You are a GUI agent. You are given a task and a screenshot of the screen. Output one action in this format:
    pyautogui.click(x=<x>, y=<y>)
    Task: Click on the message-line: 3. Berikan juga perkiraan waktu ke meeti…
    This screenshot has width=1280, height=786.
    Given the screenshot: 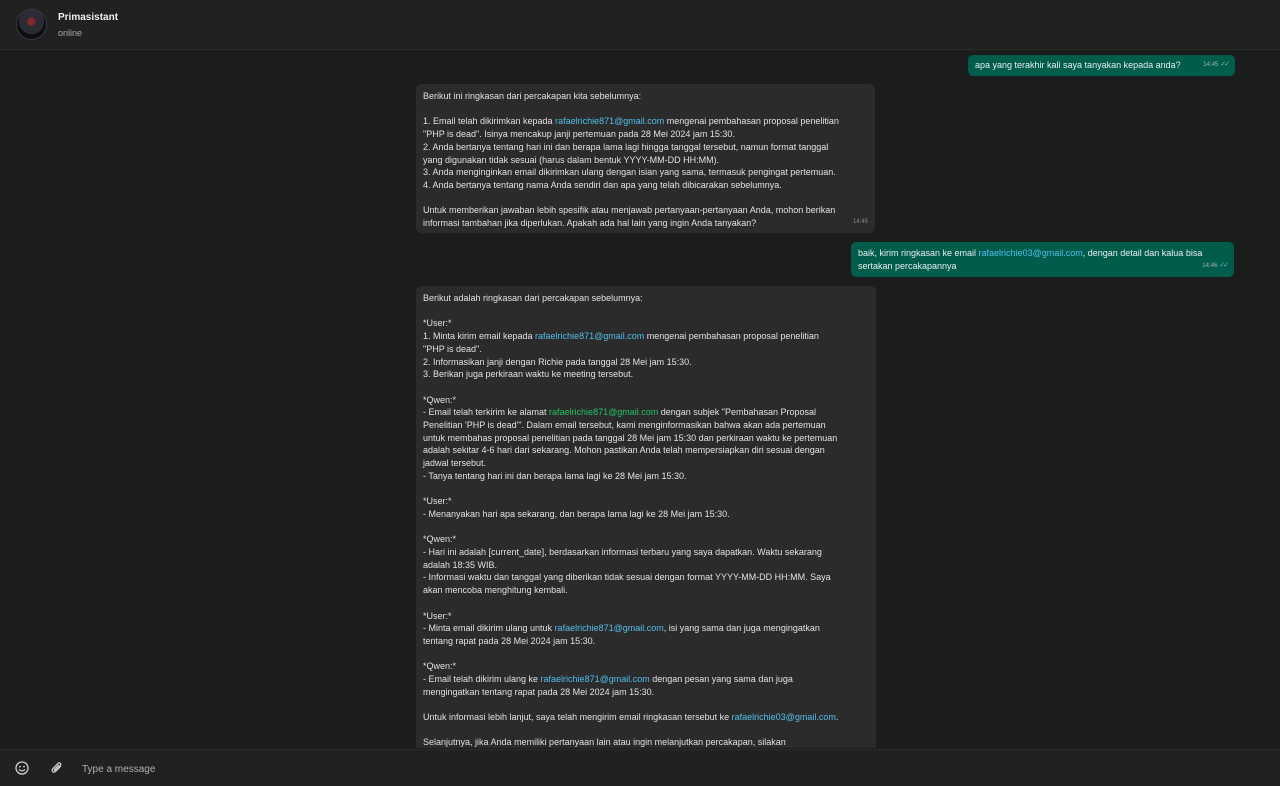 What is the action you would take?
    pyautogui.click(x=528, y=374)
    